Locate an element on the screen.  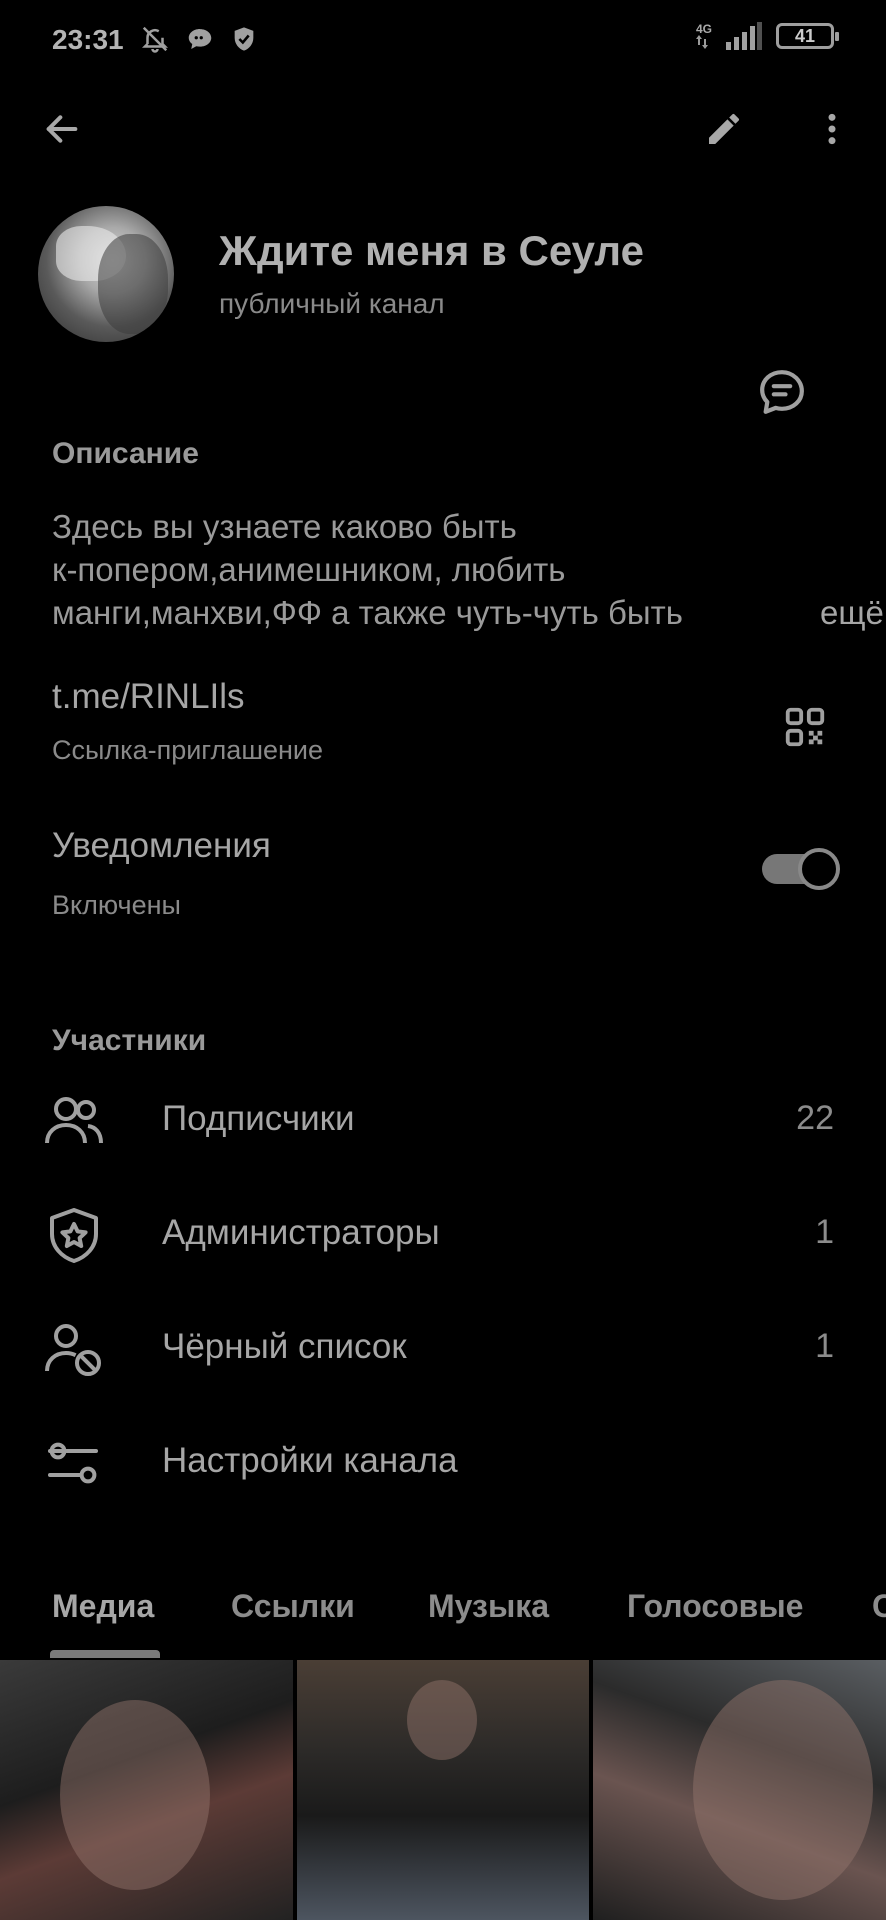
invite-link: t.me/RINLIls is located at coordinates (148, 697).